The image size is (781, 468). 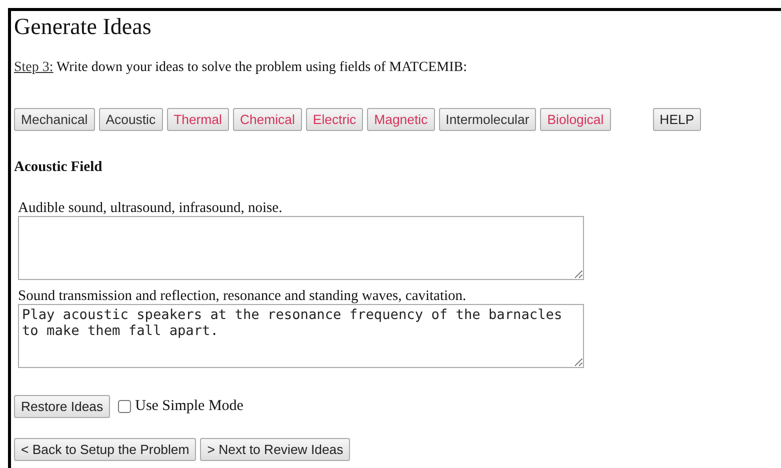 I want to click on field-button: Biological, so click(x=575, y=119).